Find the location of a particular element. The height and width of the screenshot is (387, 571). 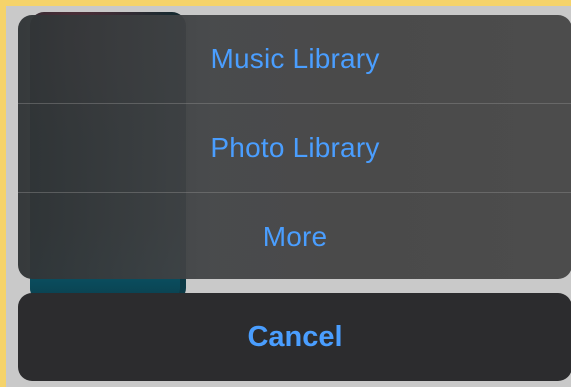

cancel-label: Cancel is located at coordinates (295, 336).